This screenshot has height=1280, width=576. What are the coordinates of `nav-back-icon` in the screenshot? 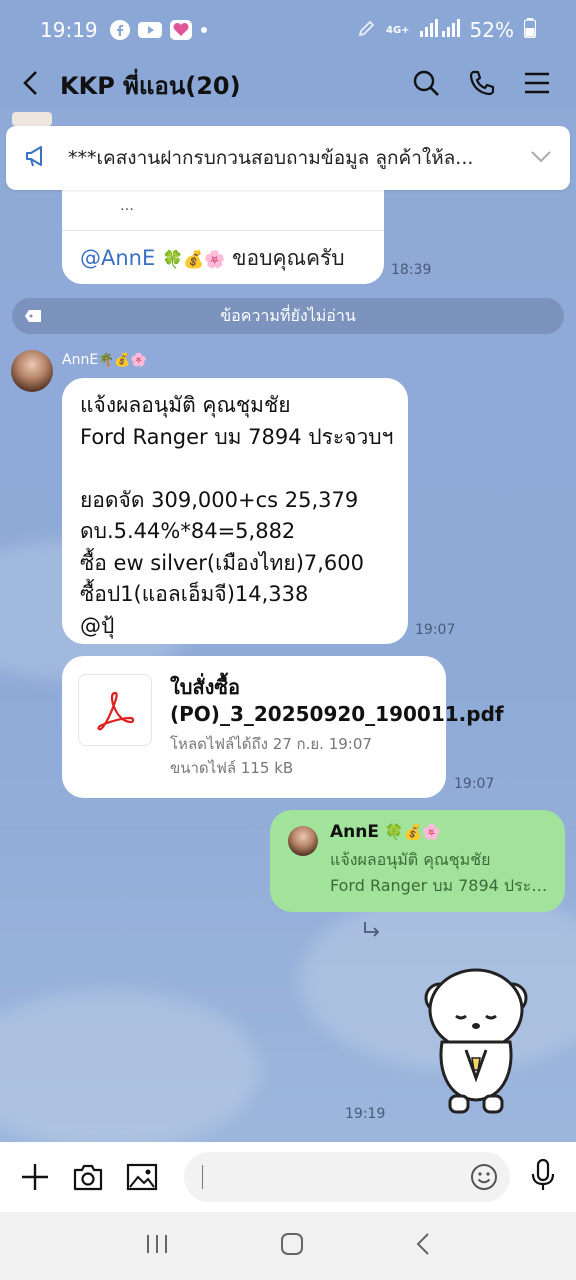 It's located at (423, 1246).